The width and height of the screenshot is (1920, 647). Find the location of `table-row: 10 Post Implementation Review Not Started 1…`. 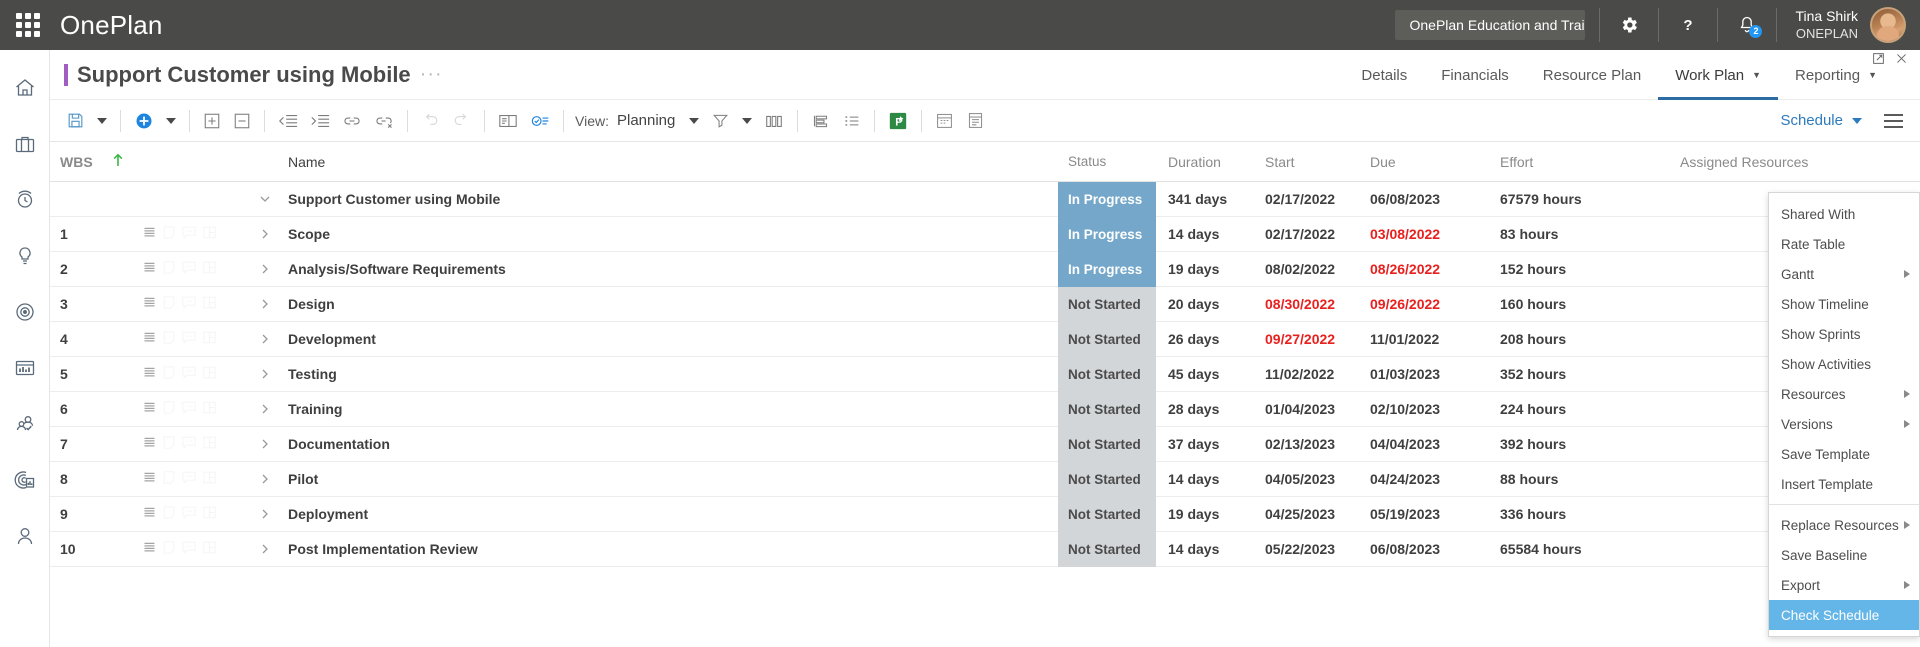

table-row: 10 Post Implementation Review Not Started 1… is located at coordinates (985, 549).